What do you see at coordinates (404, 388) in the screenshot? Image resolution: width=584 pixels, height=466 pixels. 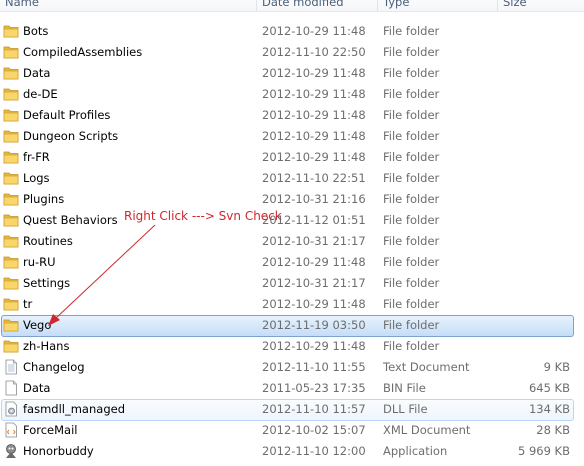 I see `file-type: BIN File` at bounding box center [404, 388].